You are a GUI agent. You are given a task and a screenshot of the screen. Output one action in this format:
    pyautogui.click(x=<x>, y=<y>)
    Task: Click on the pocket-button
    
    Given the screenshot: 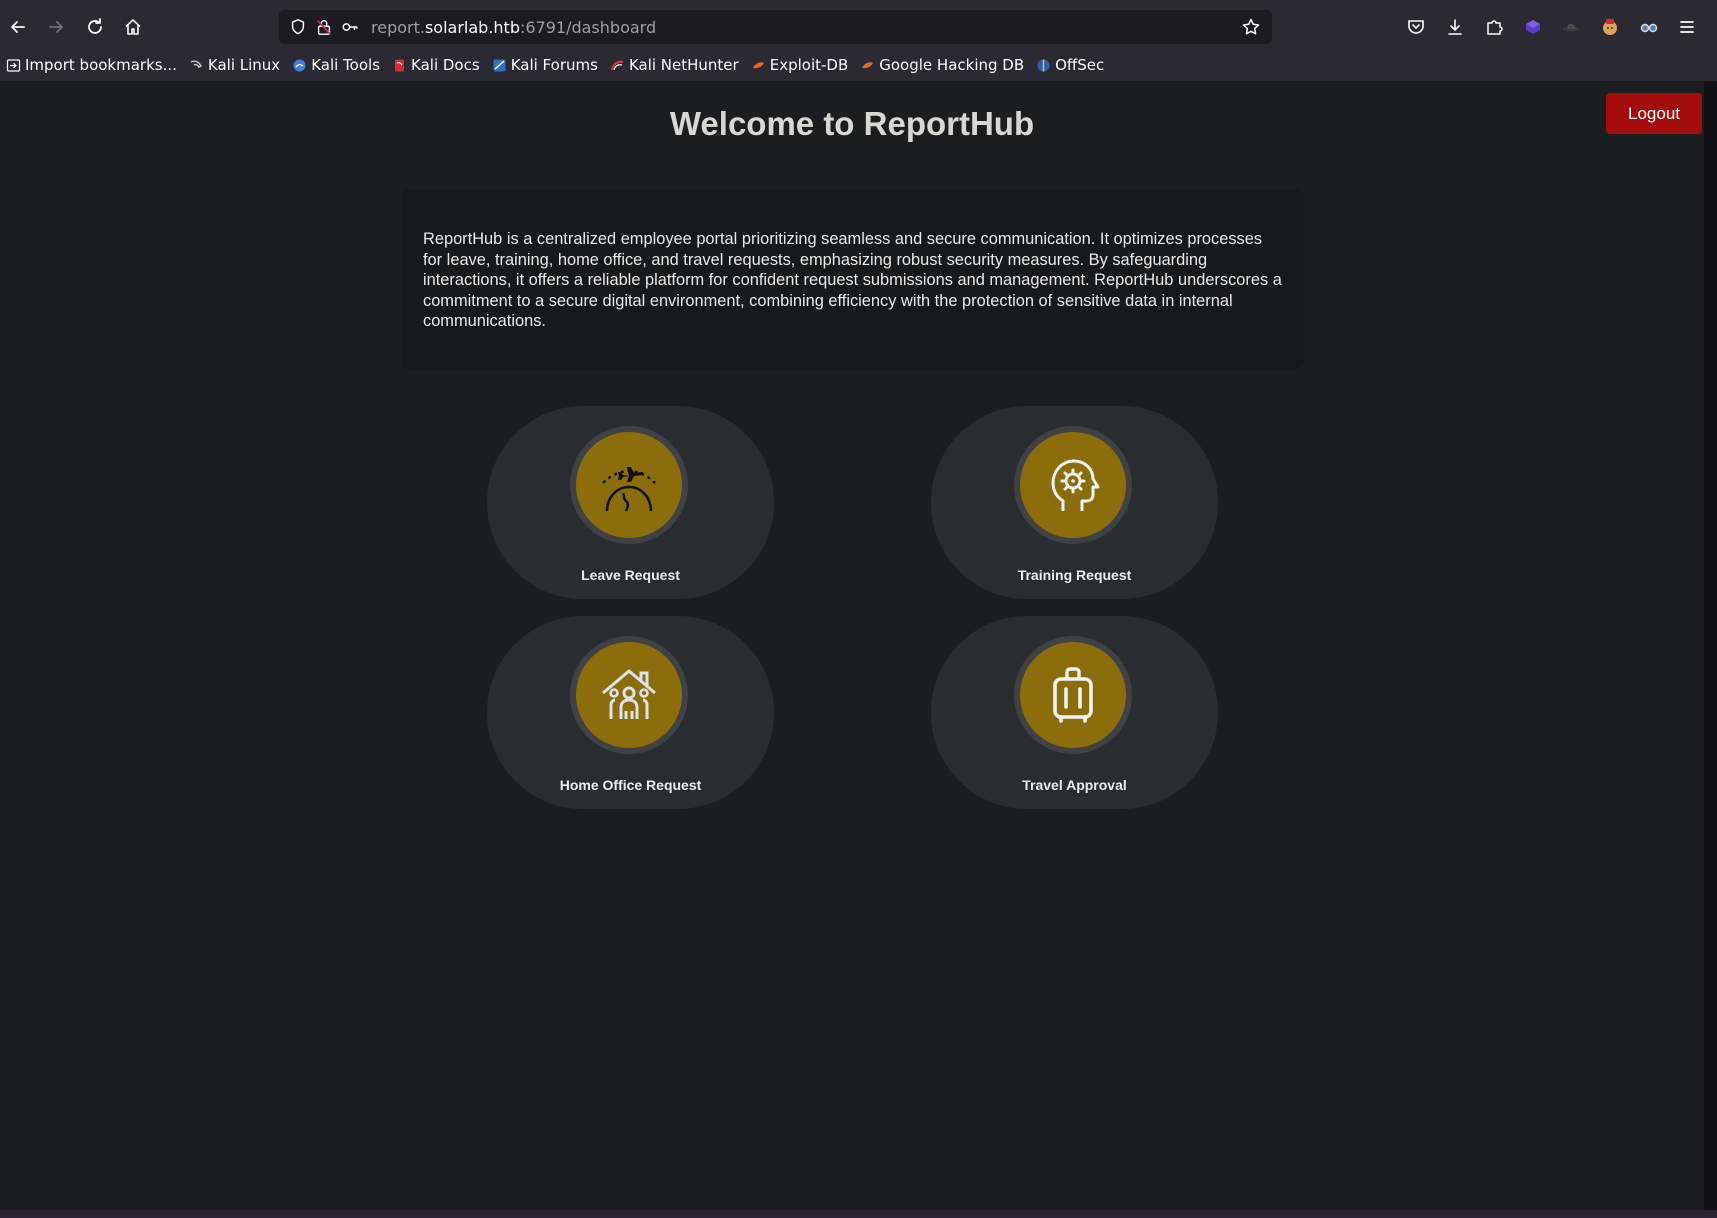 What is the action you would take?
    pyautogui.click(x=1416, y=27)
    